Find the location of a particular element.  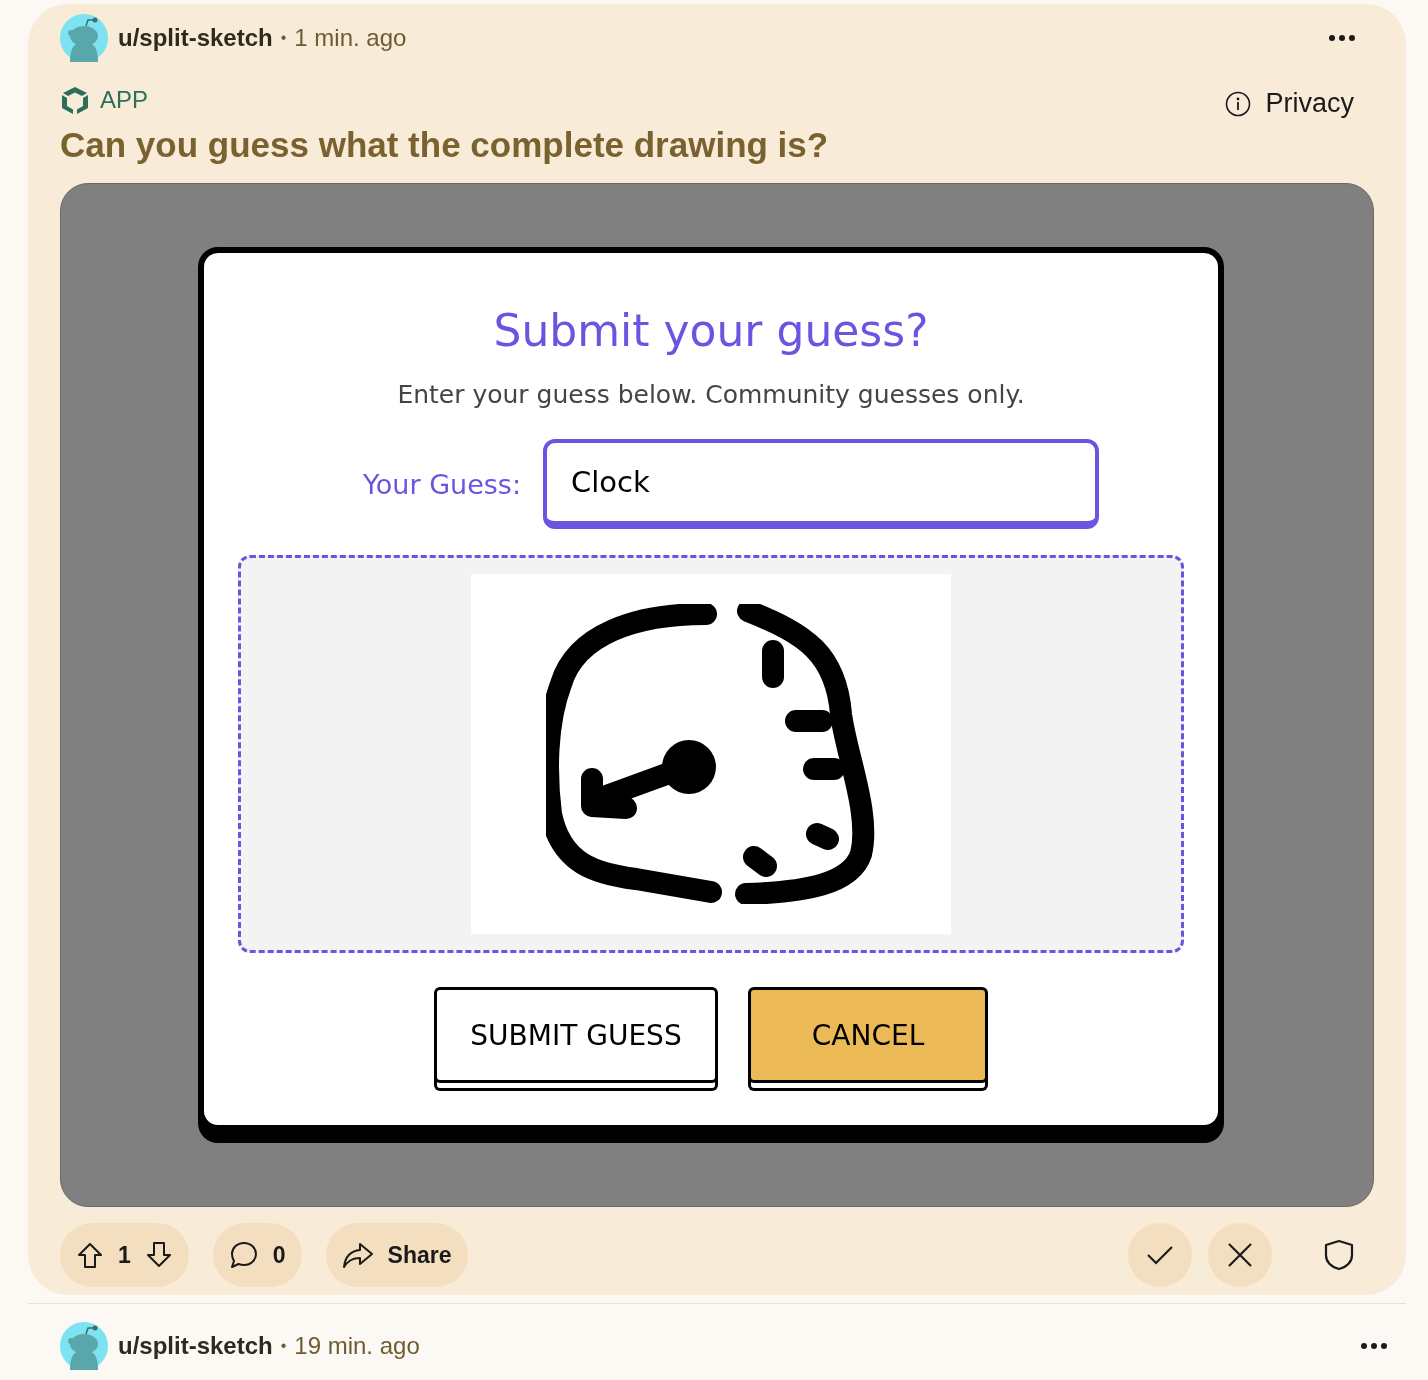

close-icon is located at coordinates (1240, 1255).